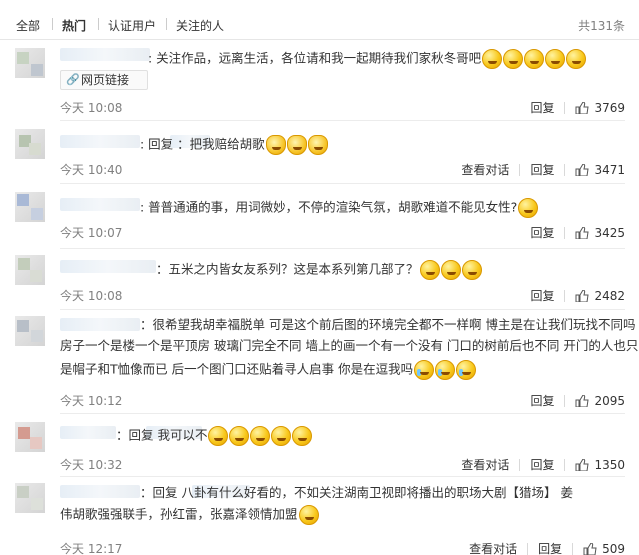 The image size is (639, 555). I want to click on comment-item: : 回复 ：把我赔给胡歌 今天 10:40 查看对话 回复 3471, so click(319, 152).